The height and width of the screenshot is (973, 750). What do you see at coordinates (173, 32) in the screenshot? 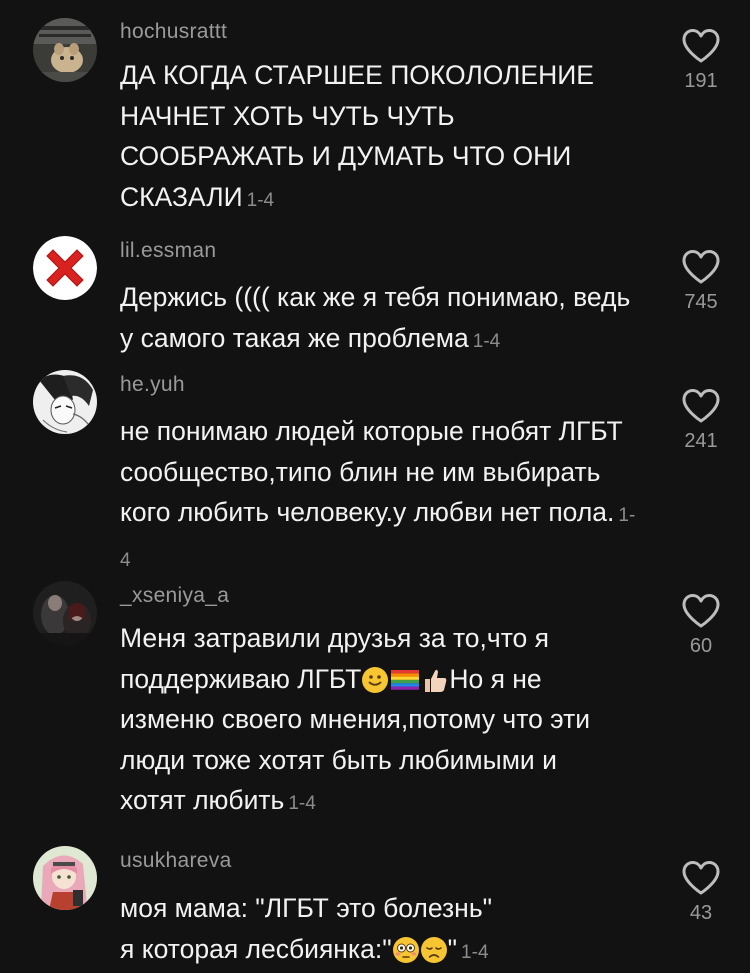
I see `username: hochusrattt` at bounding box center [173, 32].